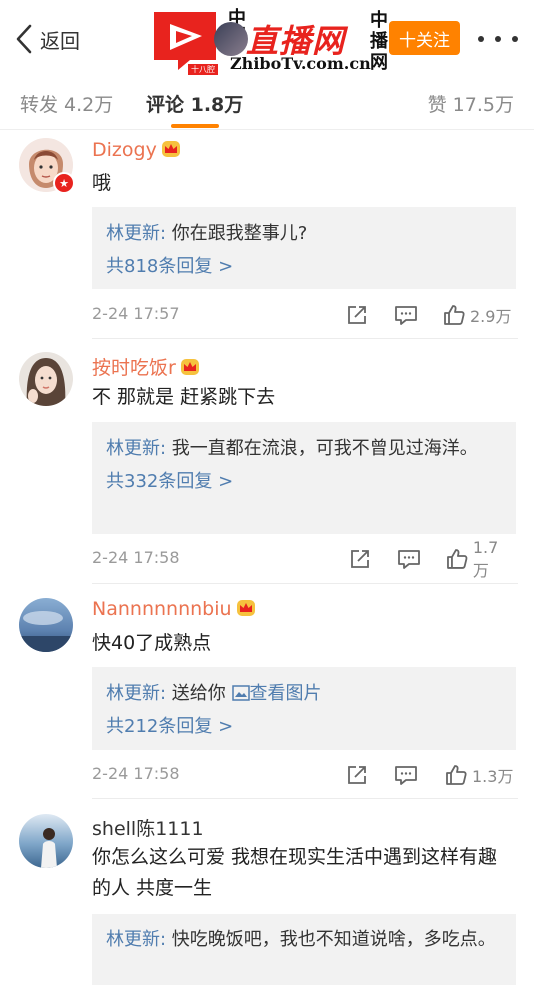 This screenshot has width=534, height=985. I want to click on comment-text: 哦, so click(102, 183).